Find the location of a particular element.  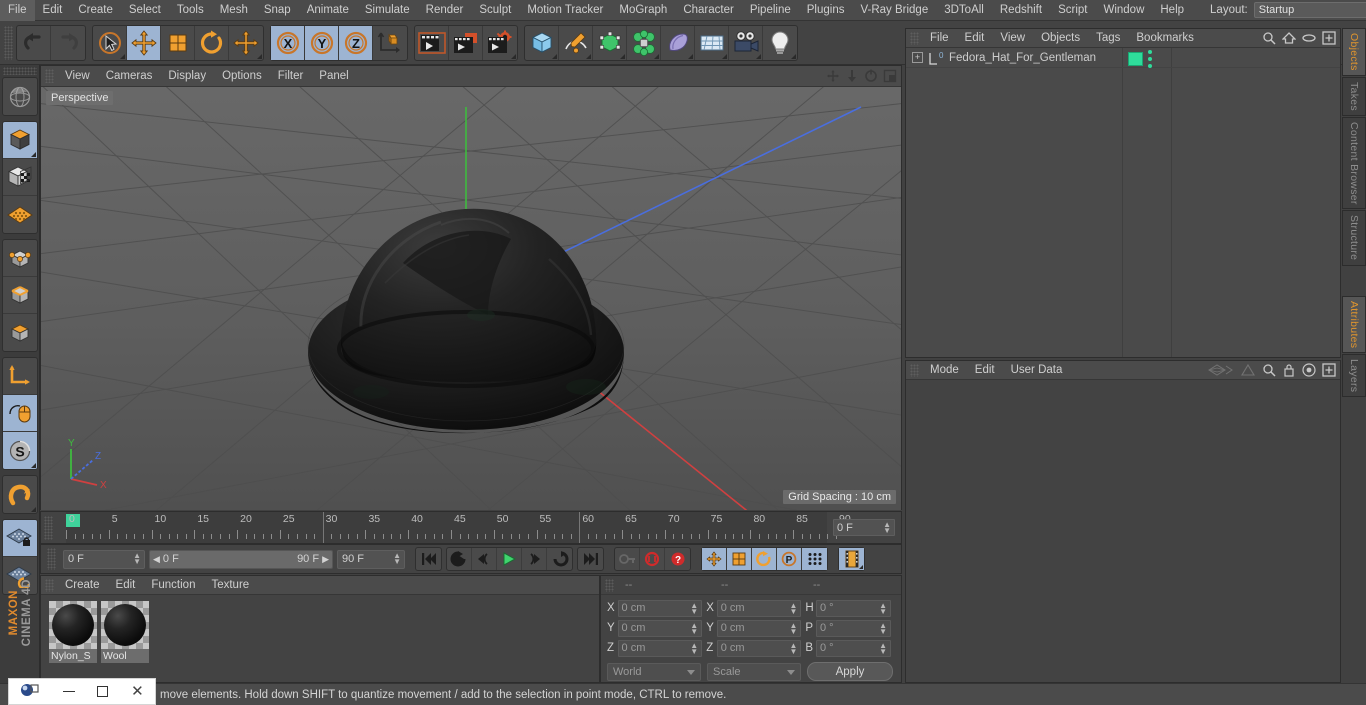

go-to-start-button is located at coordinates (428, 559).